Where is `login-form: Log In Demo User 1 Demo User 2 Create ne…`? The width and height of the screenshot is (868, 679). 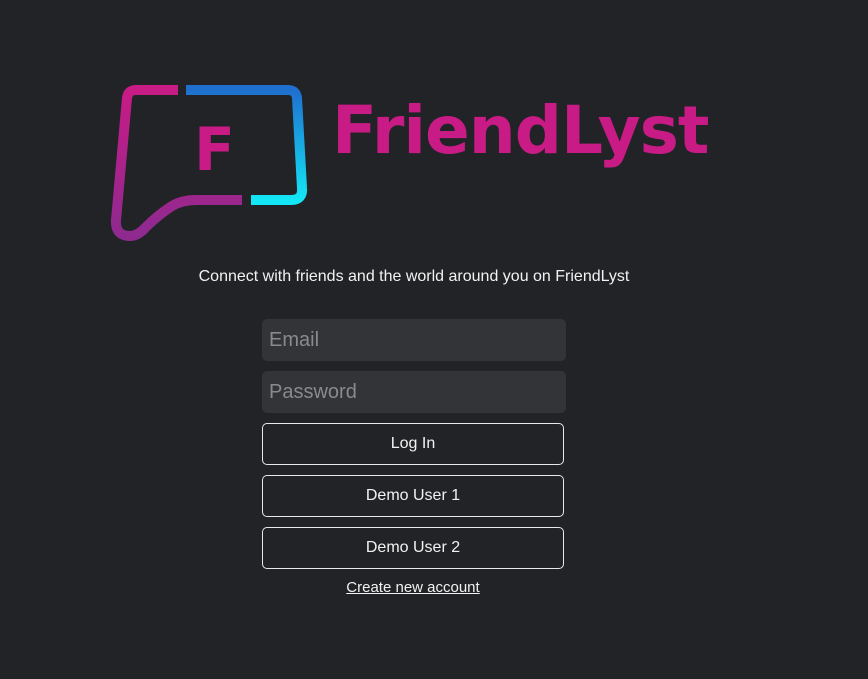 login-form: Log In Demo User 1 Demo User 2 Create ne… is located at coordinates (414, 457).